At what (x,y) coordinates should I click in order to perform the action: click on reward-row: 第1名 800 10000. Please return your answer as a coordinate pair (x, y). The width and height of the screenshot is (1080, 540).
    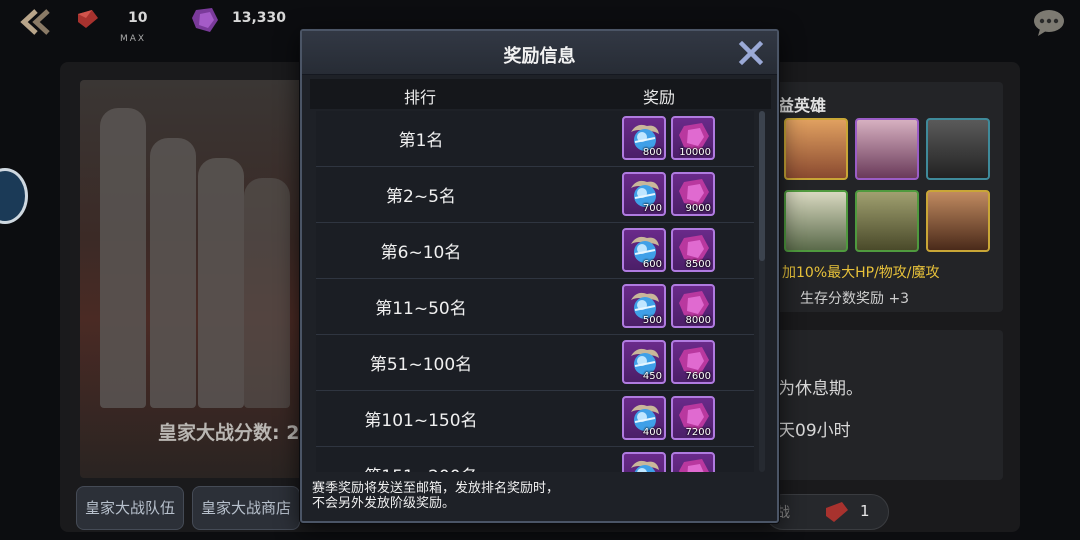
    Looking at the image, I should click on (535, 139).